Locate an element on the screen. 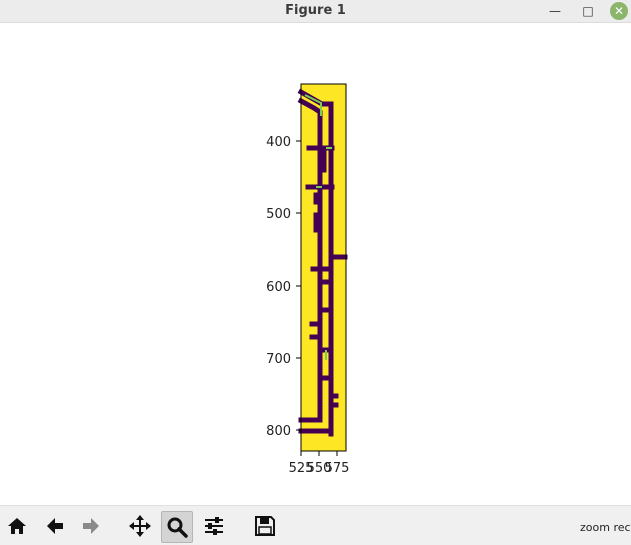 This screenshot has width=631, height=545. x-axis is located at coordinates (319, 453).